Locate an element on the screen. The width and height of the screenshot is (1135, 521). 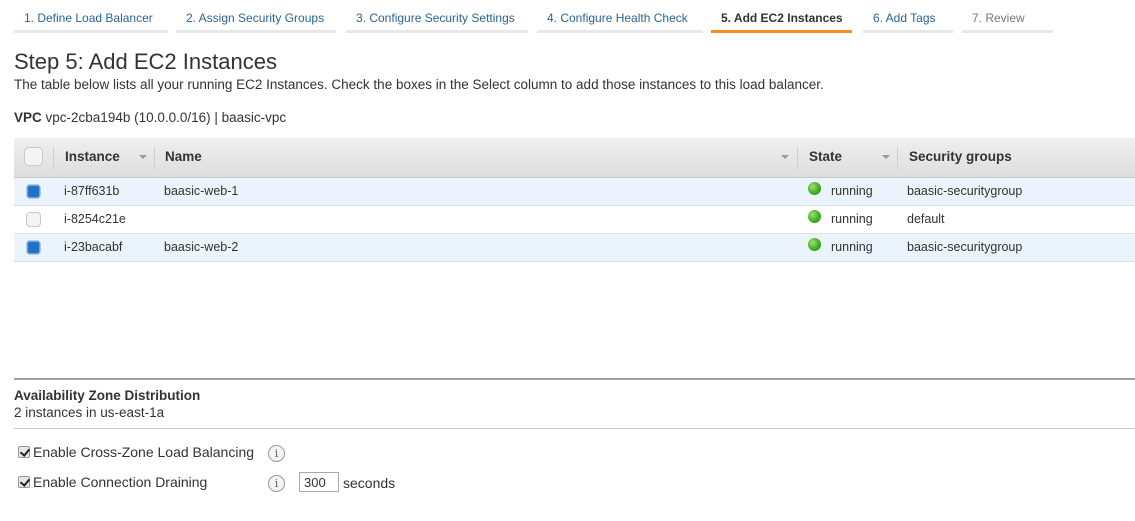
instance-name: baasic-web-1 is located at coordinates (201, 191).